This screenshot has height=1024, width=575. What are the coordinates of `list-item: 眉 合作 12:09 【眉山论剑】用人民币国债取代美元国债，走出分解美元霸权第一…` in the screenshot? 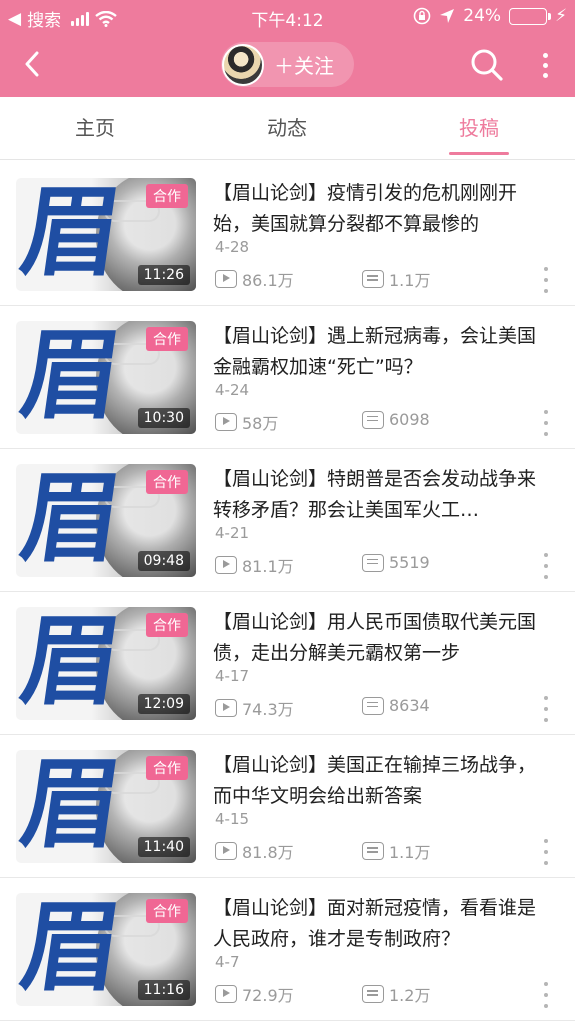 It's located at (287, 663).